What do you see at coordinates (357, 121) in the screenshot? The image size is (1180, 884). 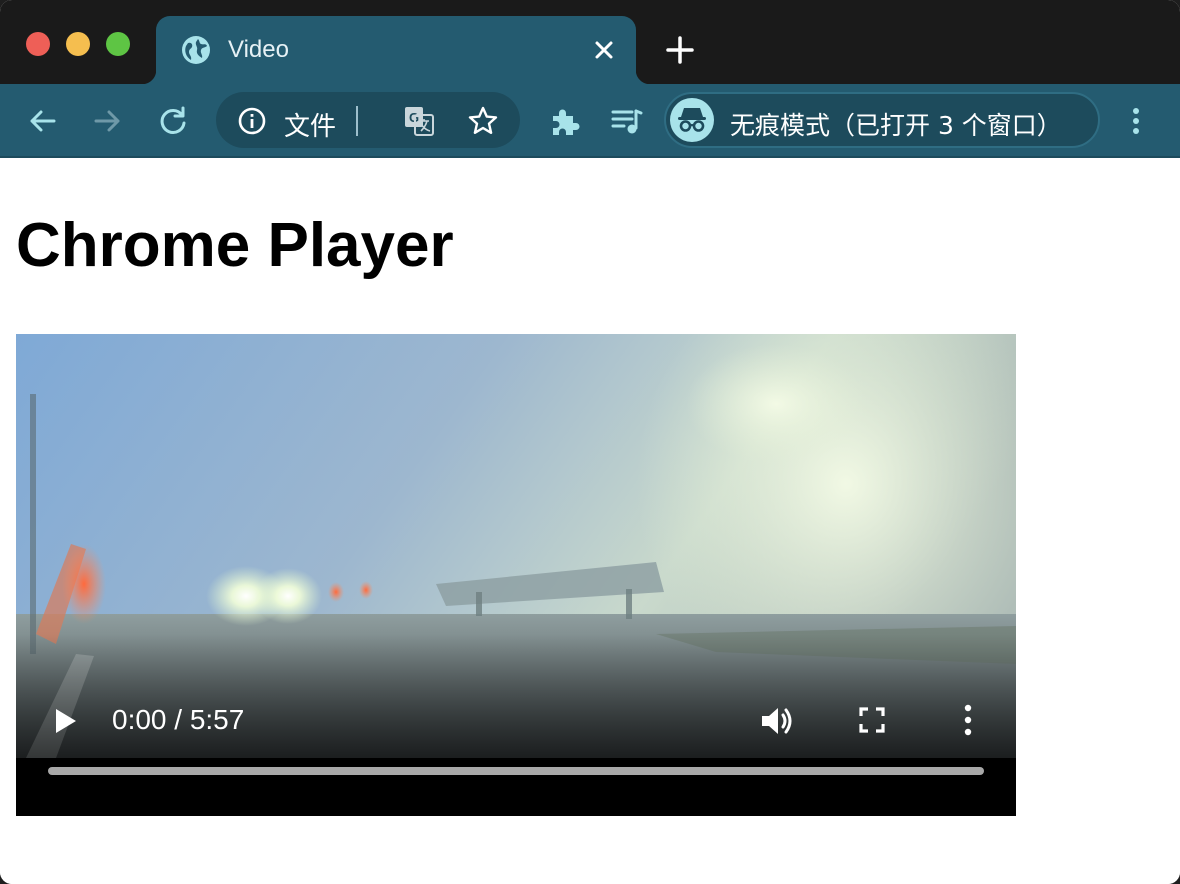 I see `address-divider` at bounding box center [357, 121].